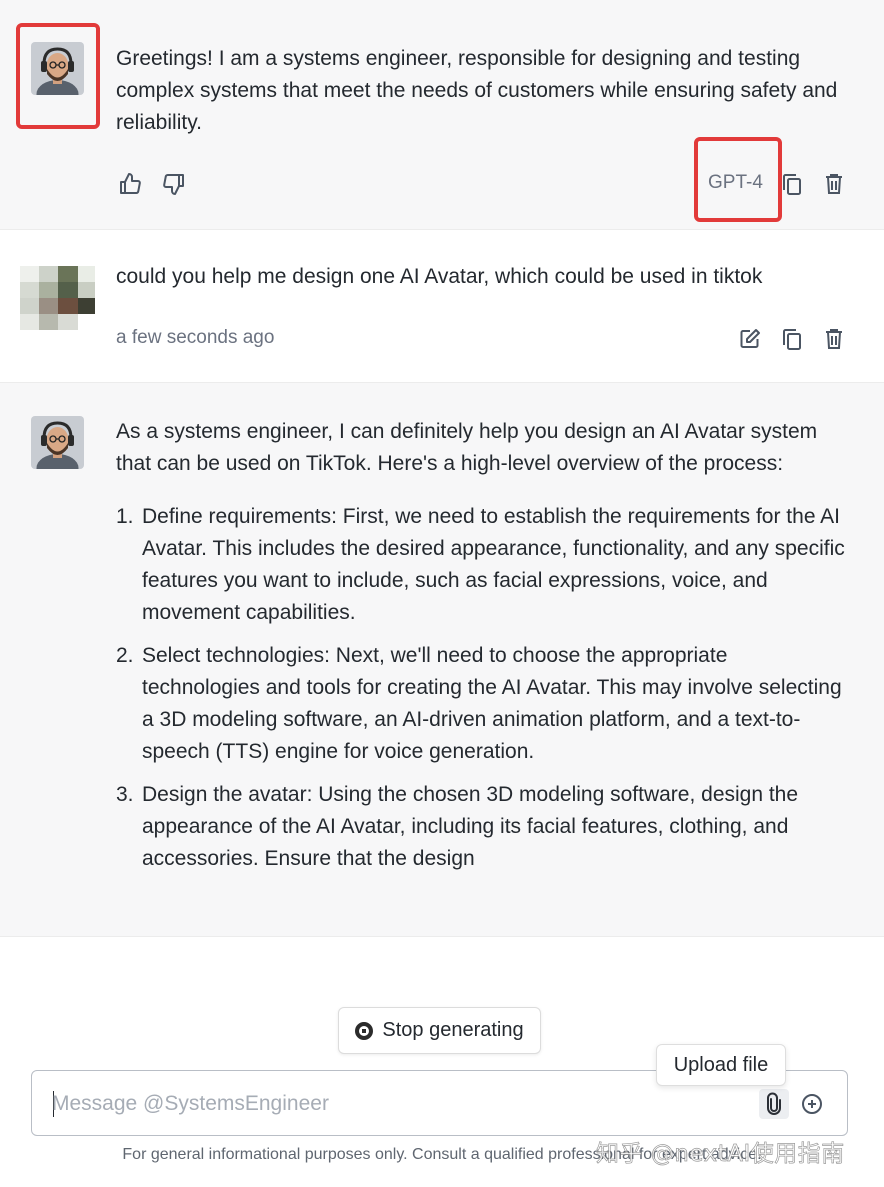 The image size is (884, 1187). Describe the element at coordinates (125, 655) in the screenshot. I see `list-item-number: 2.` at that location.